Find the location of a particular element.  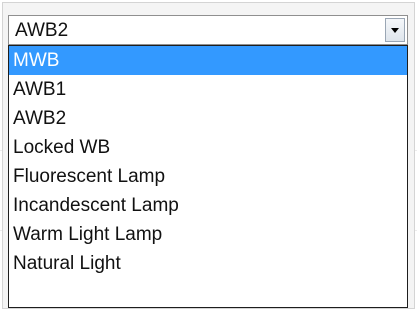

chevron-down-icon is located at coordinates (395, 30).